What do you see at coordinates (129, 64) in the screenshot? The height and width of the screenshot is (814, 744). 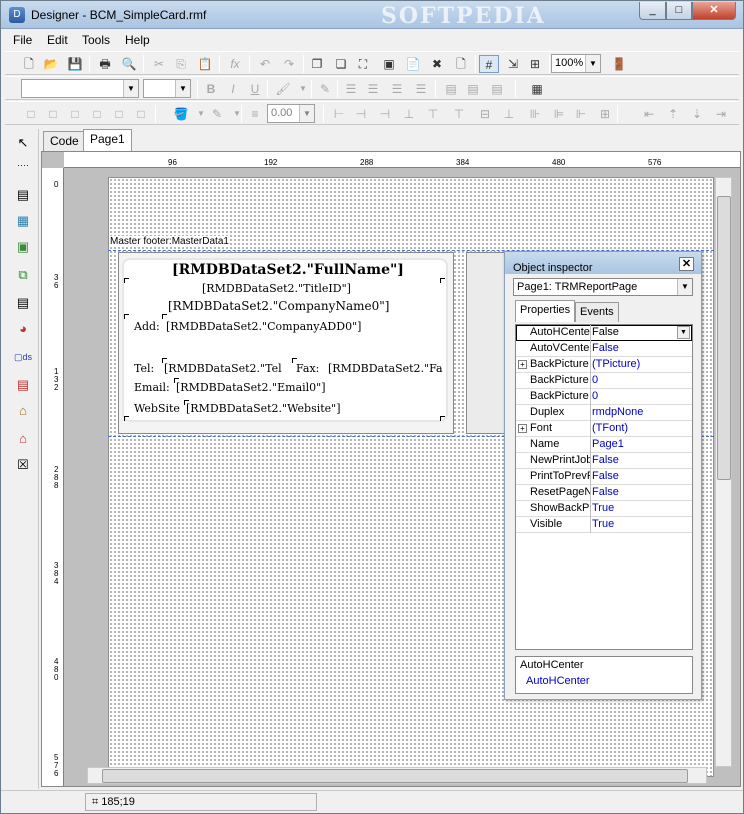 I see `print-preview-icon: 🔍` at bounding box center [129, 64].